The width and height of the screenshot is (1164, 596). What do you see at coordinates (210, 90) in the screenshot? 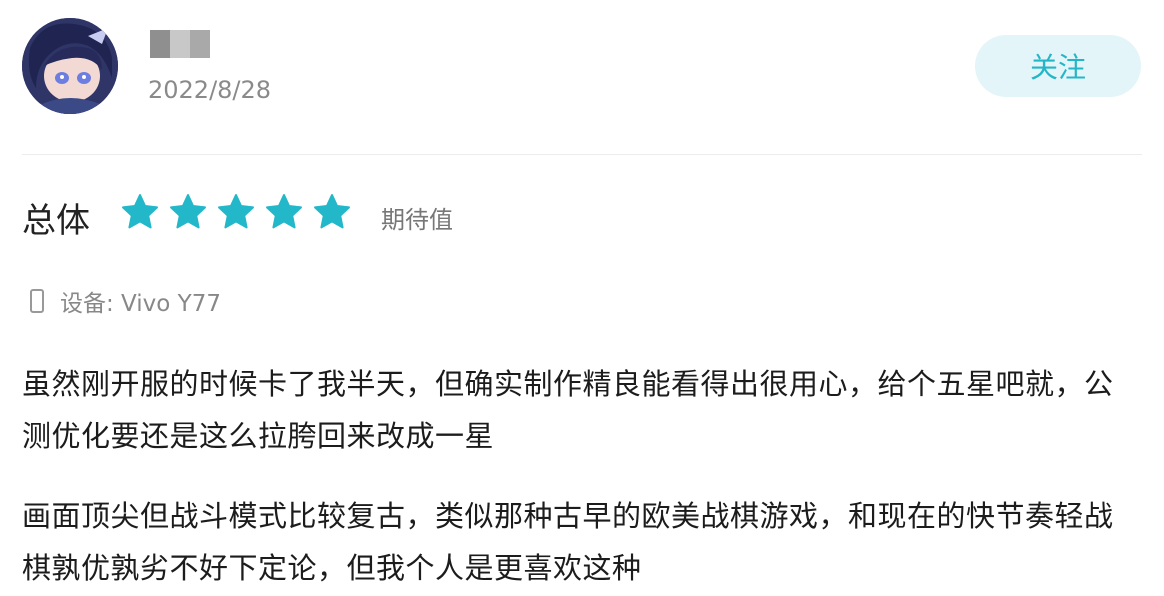
I see `review-date: 2022/8/28` at bounding box center [210, 90].